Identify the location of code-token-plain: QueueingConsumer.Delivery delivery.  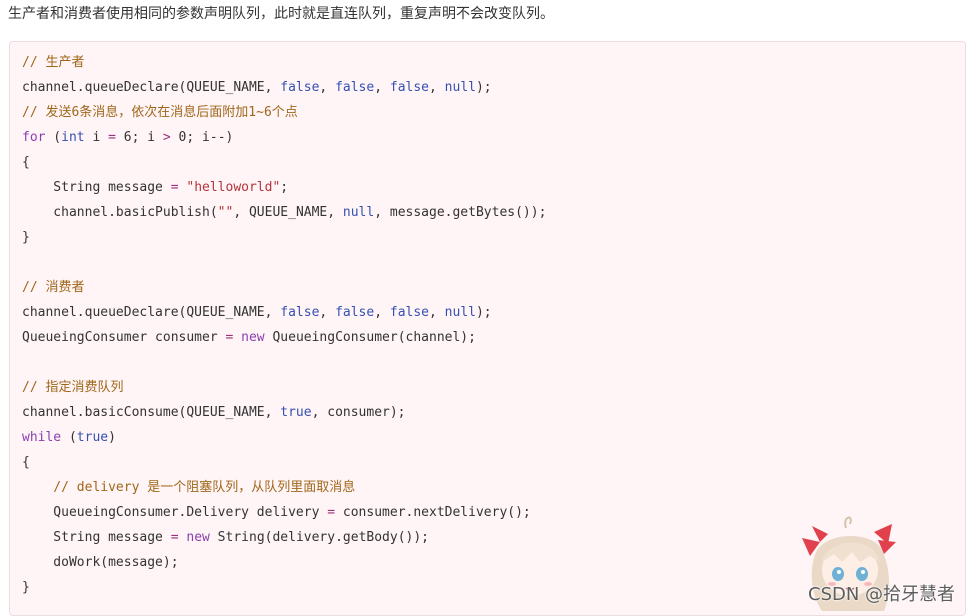
(175, 512).